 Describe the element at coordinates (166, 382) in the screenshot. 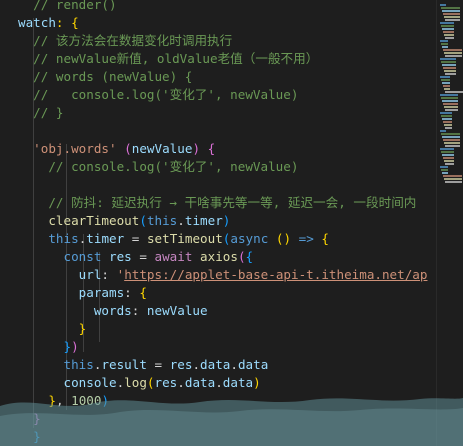

I see `code-token: res` at that location.